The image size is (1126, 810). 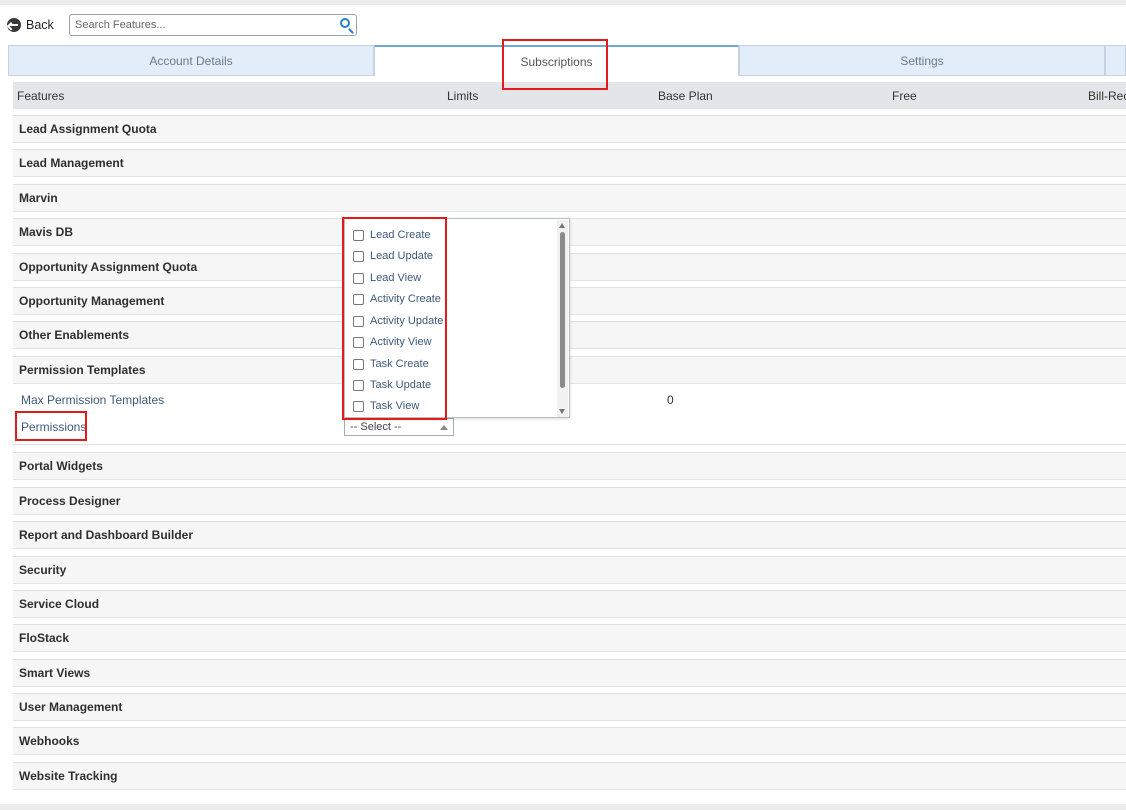 I want to click on tab-subscriptions: Subscriptions, so click(x=556, y=60).